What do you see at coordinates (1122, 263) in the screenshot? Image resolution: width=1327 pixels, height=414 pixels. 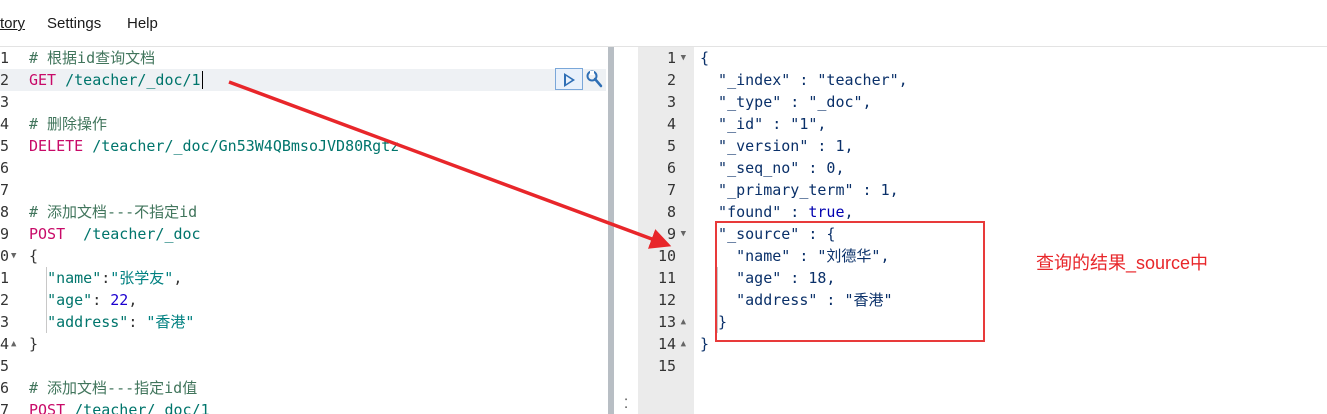 I see `annotation-label: 查询的结果_source中` at bounding box center [1122, 263].